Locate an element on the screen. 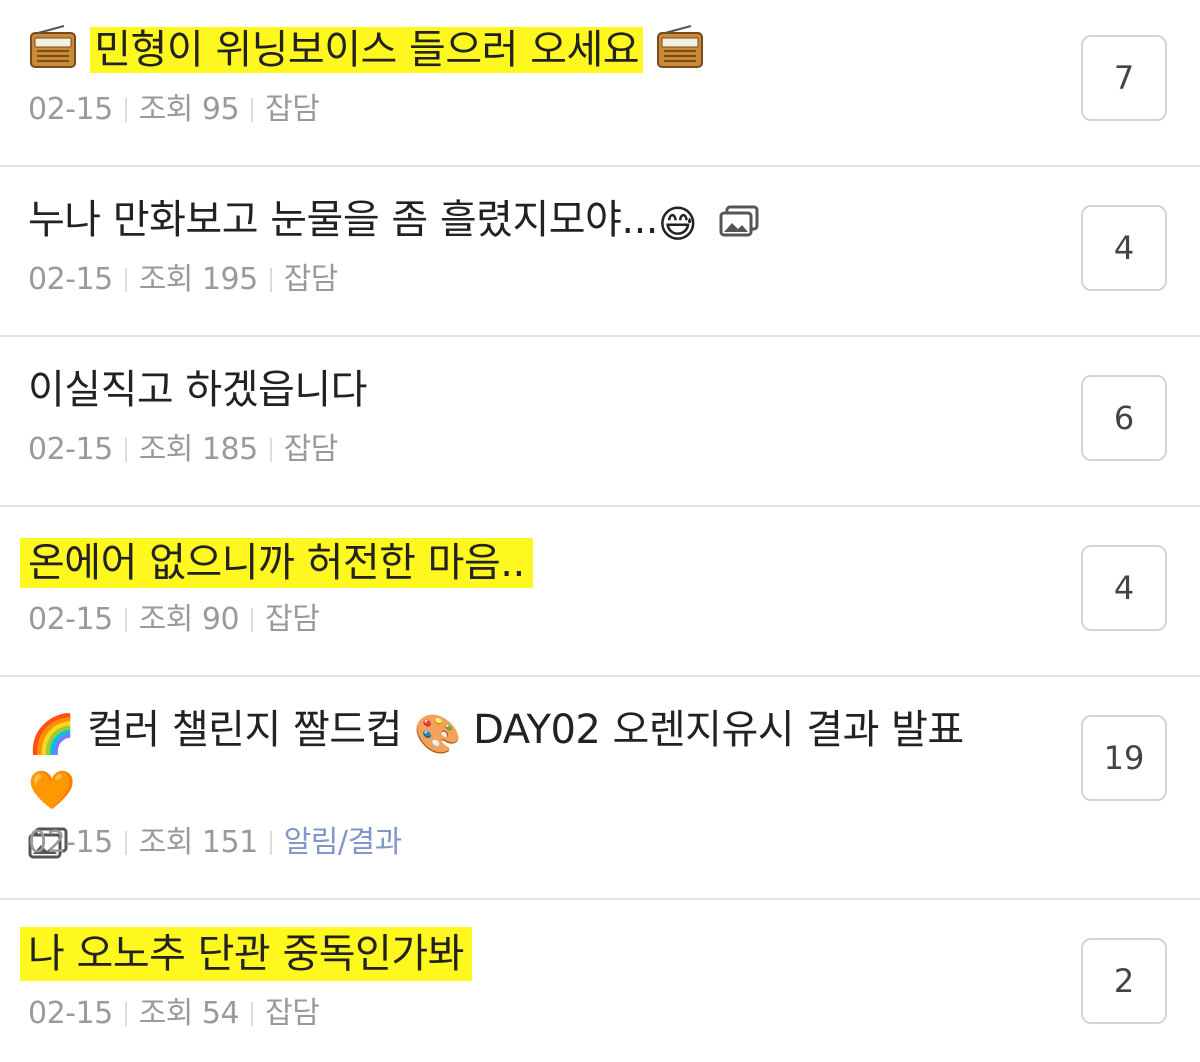 The height and width of the screenshot is (1062, 1200). post-views: 조회 95 is located at coordinates (189, 109).